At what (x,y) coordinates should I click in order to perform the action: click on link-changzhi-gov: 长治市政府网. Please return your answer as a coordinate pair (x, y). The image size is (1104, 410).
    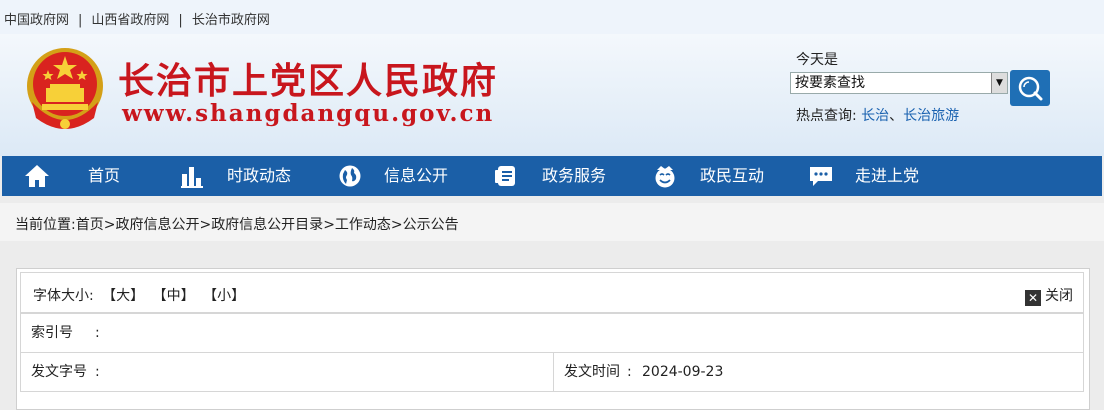
    Looking at the image, I should click on (231, 20).